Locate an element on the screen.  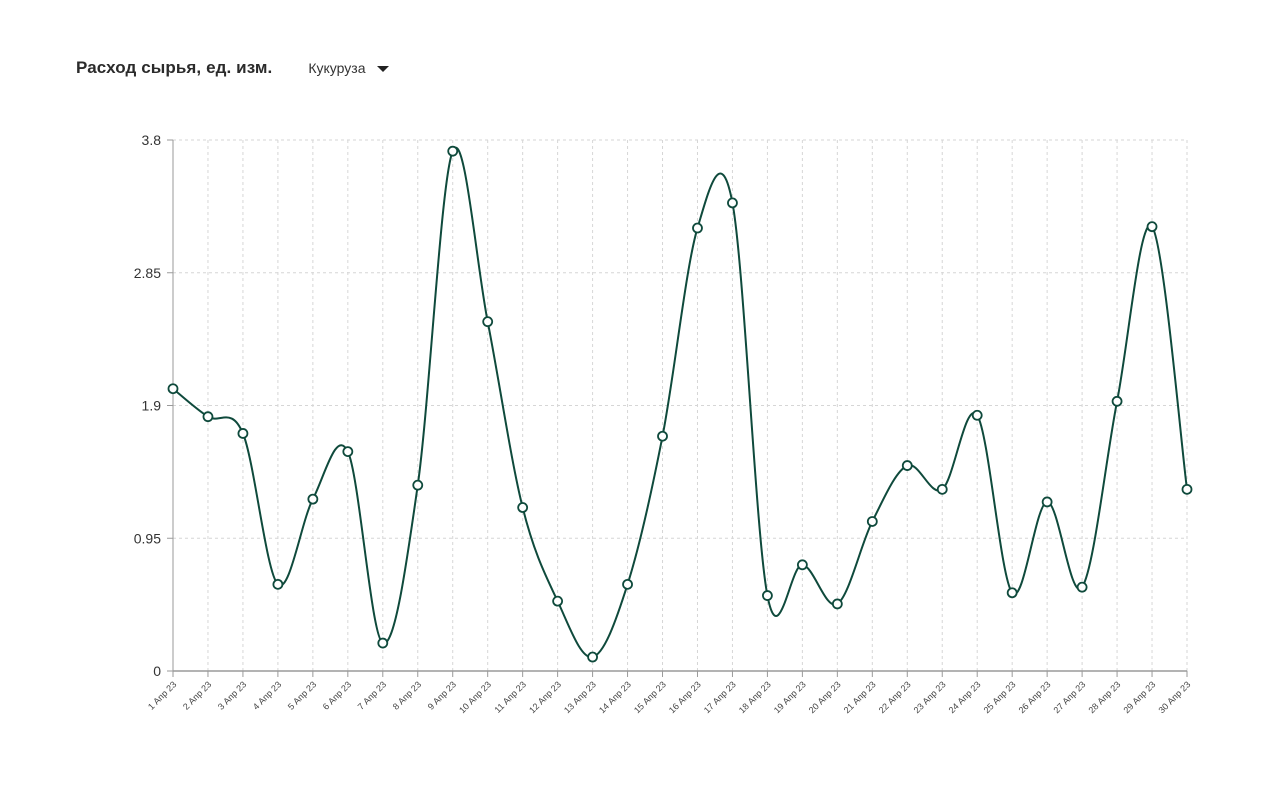
x-tick-label: 13 Апр 23 is located at coordinates (580, 697).